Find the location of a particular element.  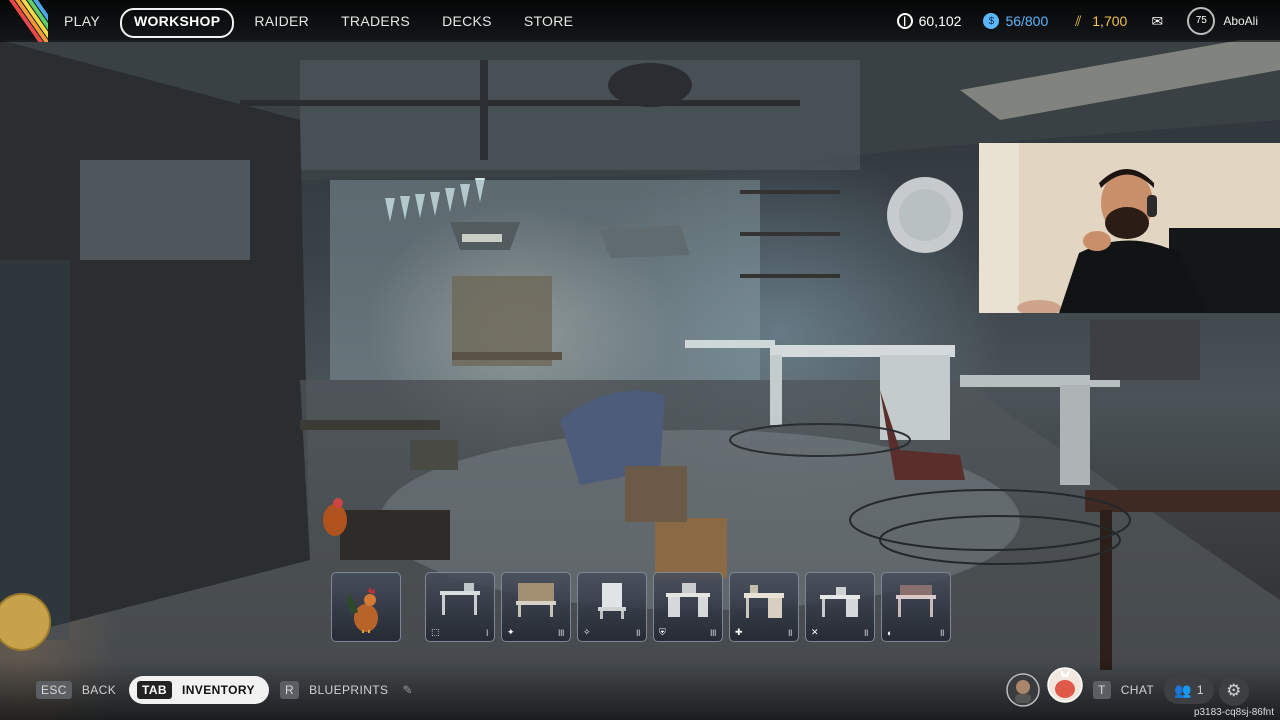

slot-category-icon: ⛨ is located at coordinates (662, 632).